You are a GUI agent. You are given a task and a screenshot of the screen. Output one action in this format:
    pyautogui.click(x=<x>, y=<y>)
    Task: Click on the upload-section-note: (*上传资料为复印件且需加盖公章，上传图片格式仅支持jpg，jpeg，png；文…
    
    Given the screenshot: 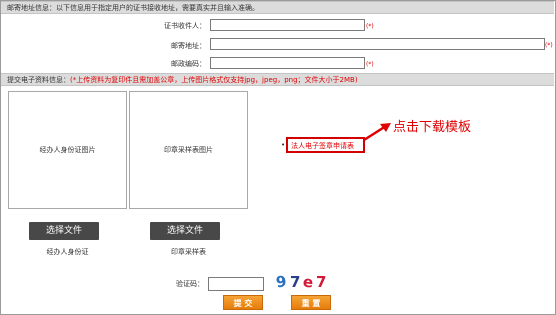 What is the action you would take?
    pyautogui.click(x=214, y=80)
    